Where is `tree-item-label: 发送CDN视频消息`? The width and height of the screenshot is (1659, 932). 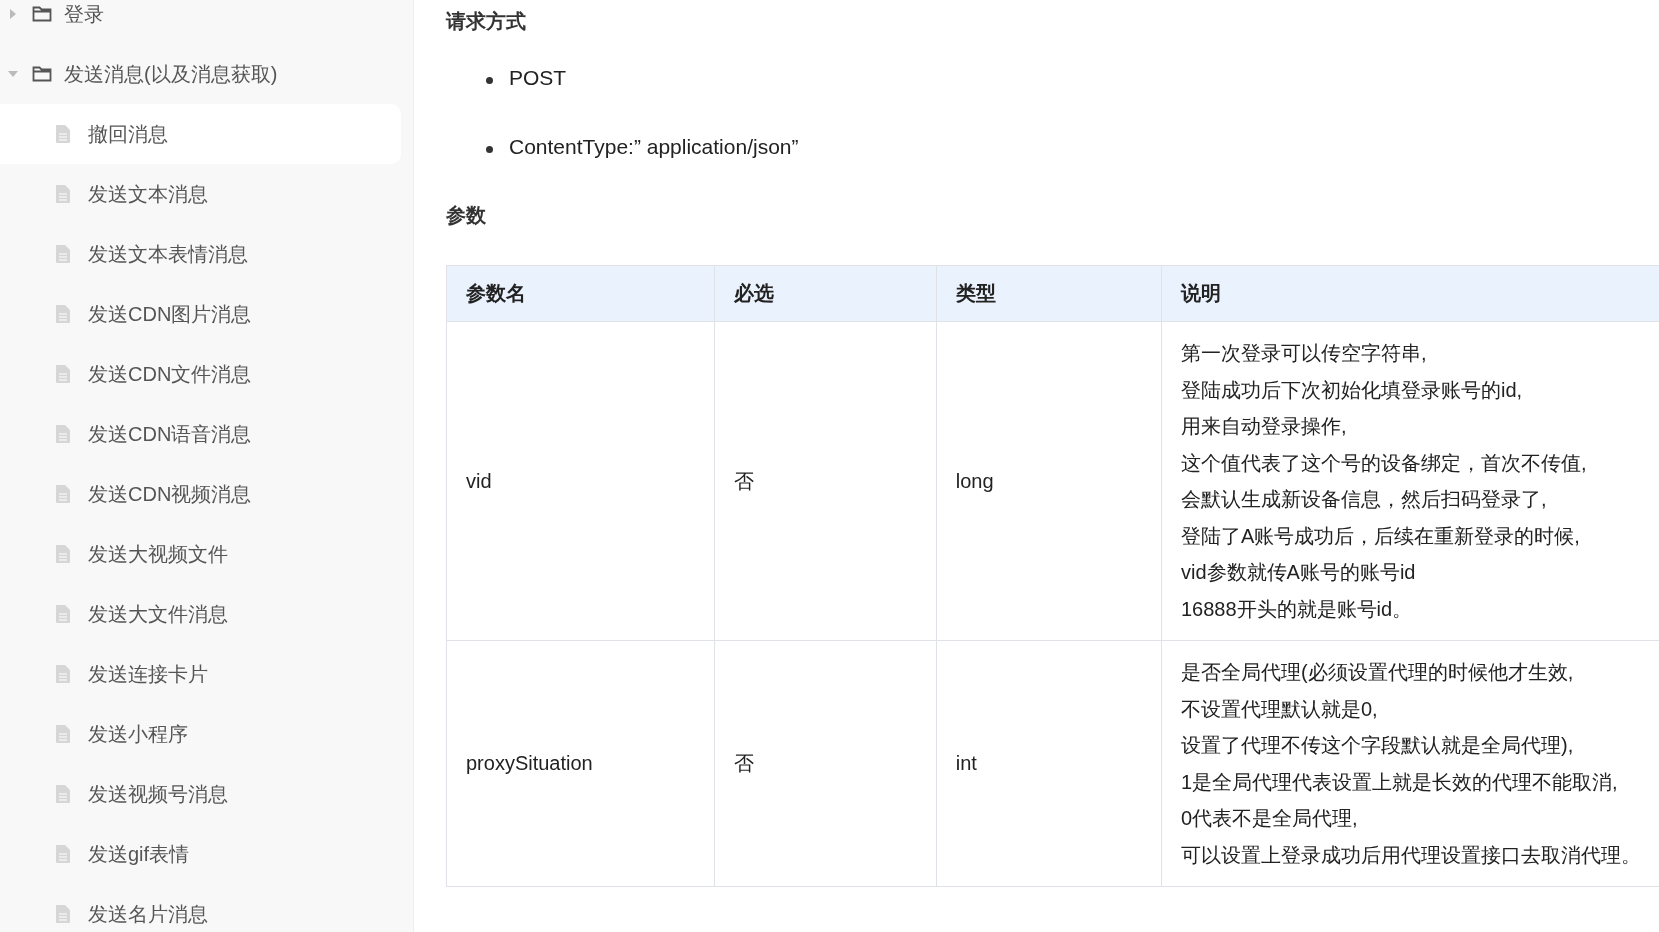
tree-item-label: 发送CDN视频消息 is located at coordinates (170, 494).